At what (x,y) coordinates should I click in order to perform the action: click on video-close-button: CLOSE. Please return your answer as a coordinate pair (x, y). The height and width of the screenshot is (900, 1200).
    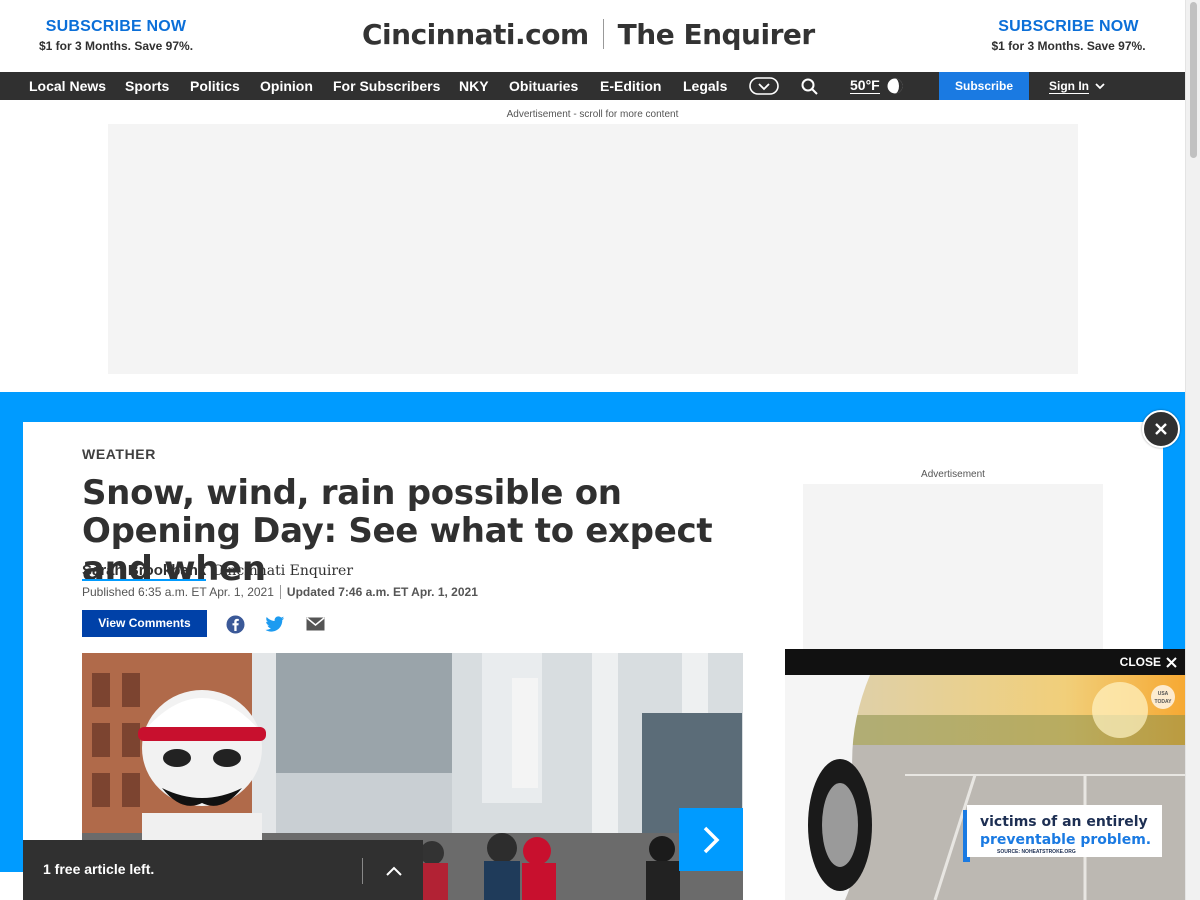
    Looking at the image, I should click on (1148, 662).